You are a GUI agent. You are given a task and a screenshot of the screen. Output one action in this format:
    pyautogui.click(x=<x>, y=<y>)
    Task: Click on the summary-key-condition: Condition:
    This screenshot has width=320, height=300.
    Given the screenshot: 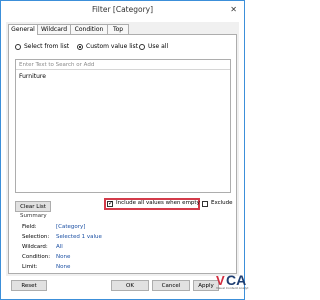 What is the action you would take?
    pyautogui.click(x=36, y=257)
    